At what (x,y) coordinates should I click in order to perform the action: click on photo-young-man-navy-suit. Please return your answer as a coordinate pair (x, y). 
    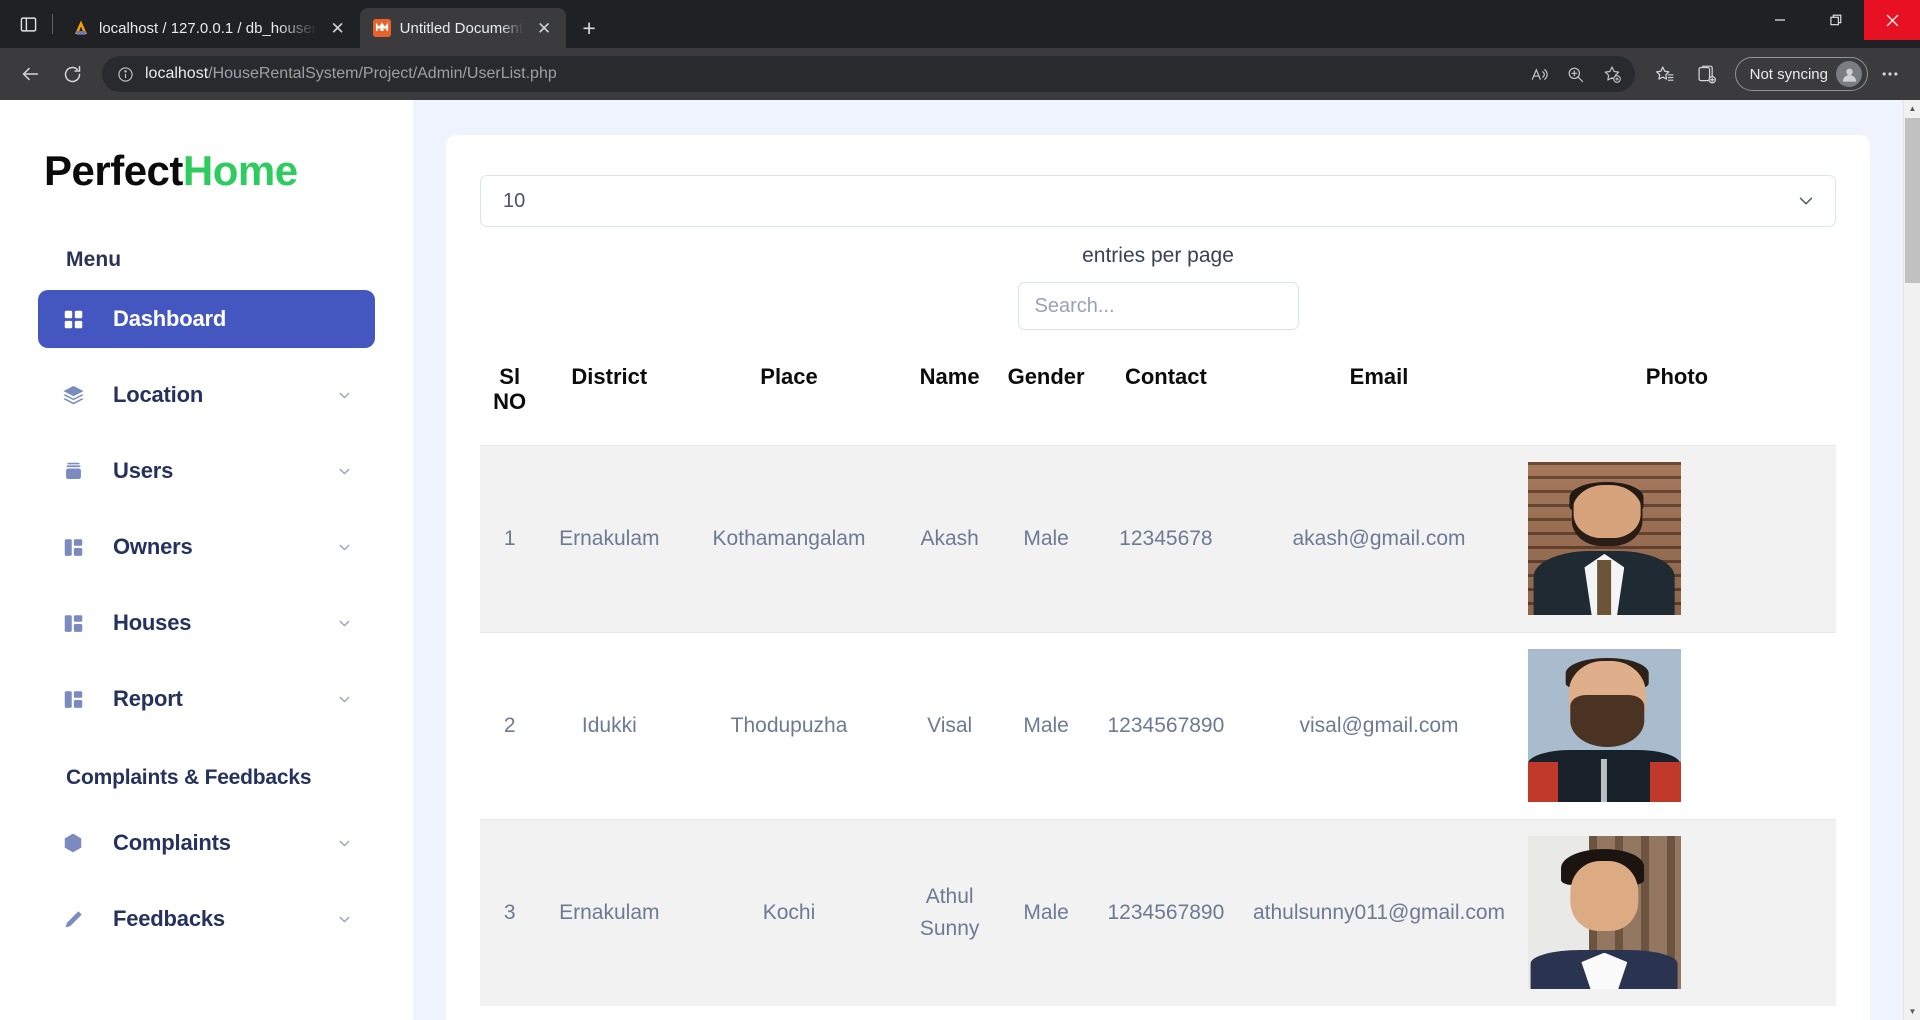
    Looking at the image, I should click on (1604, 913).